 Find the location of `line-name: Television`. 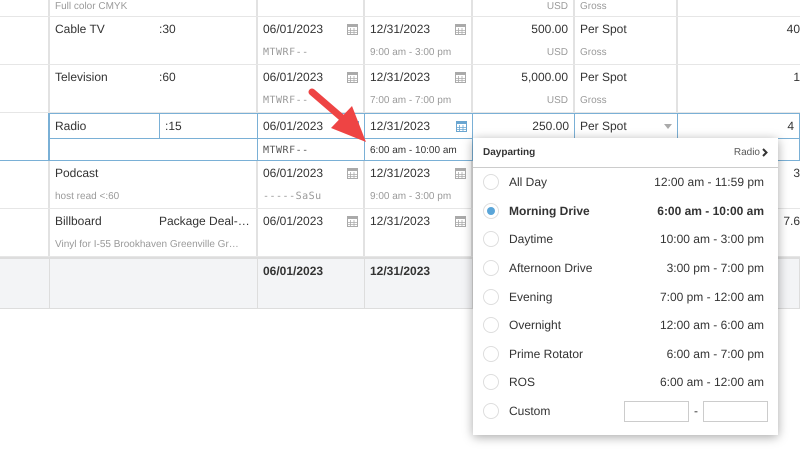

line-name: Television is located at coordinates (82, 77).